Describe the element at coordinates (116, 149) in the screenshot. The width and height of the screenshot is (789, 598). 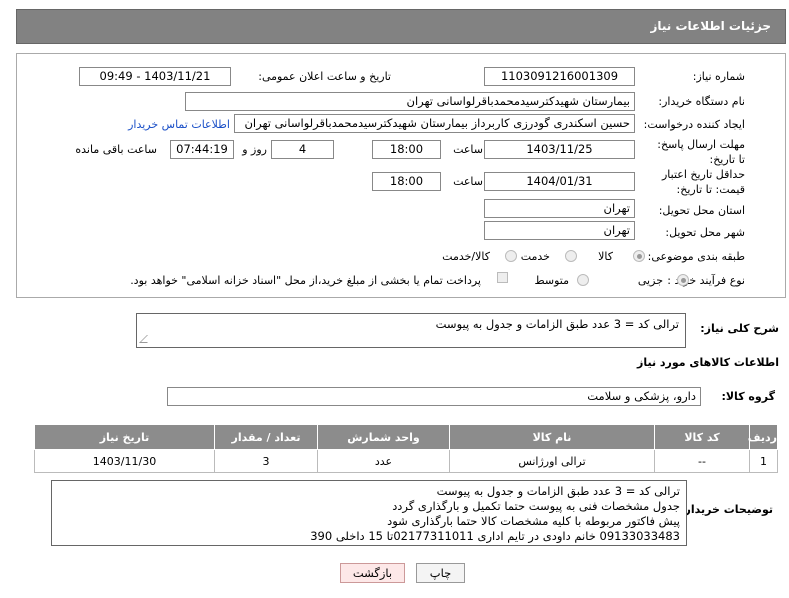
I see `remaining-word: ساعت باقی مانده` at that location.